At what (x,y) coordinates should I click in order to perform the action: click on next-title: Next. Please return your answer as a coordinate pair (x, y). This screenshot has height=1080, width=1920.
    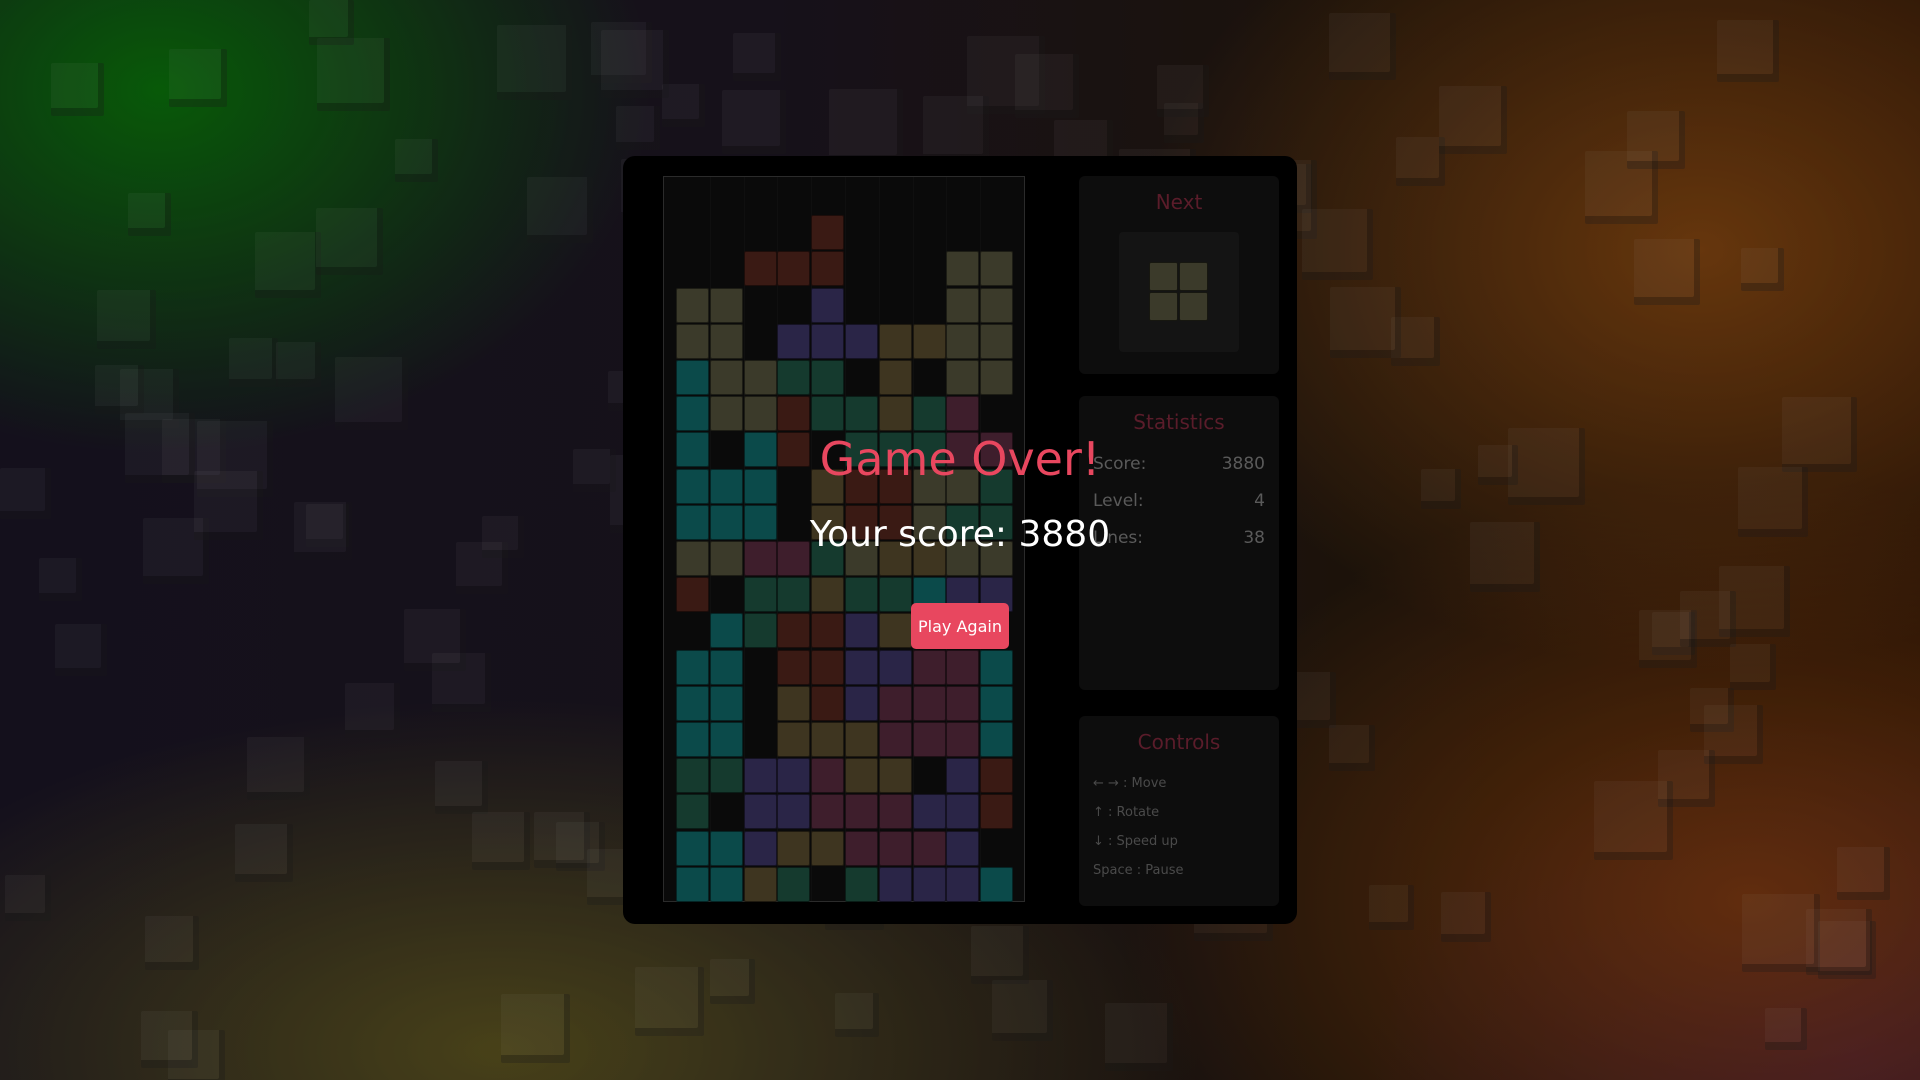
    Looking at the image, I should click on (1179, 202).